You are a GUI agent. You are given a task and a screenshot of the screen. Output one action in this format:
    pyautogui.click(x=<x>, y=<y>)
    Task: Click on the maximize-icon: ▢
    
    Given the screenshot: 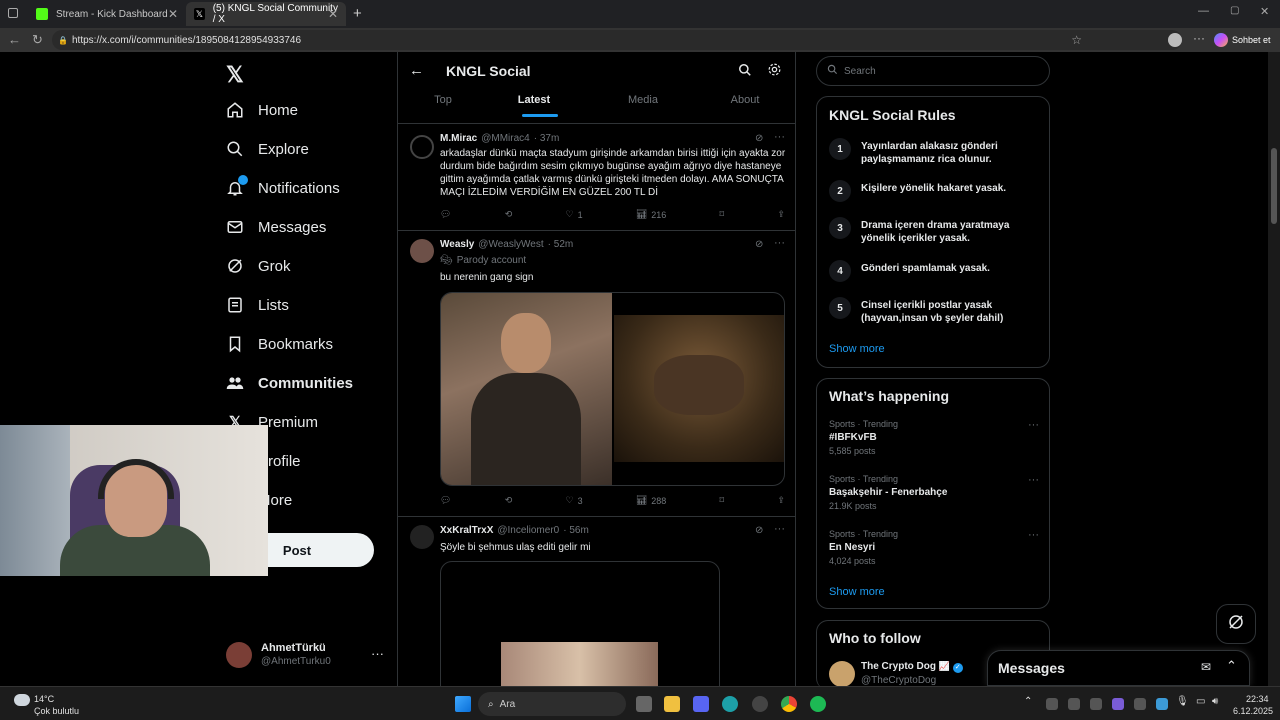 What is the action you would take?
    pyautogui.click(x=1234, y=10)
    